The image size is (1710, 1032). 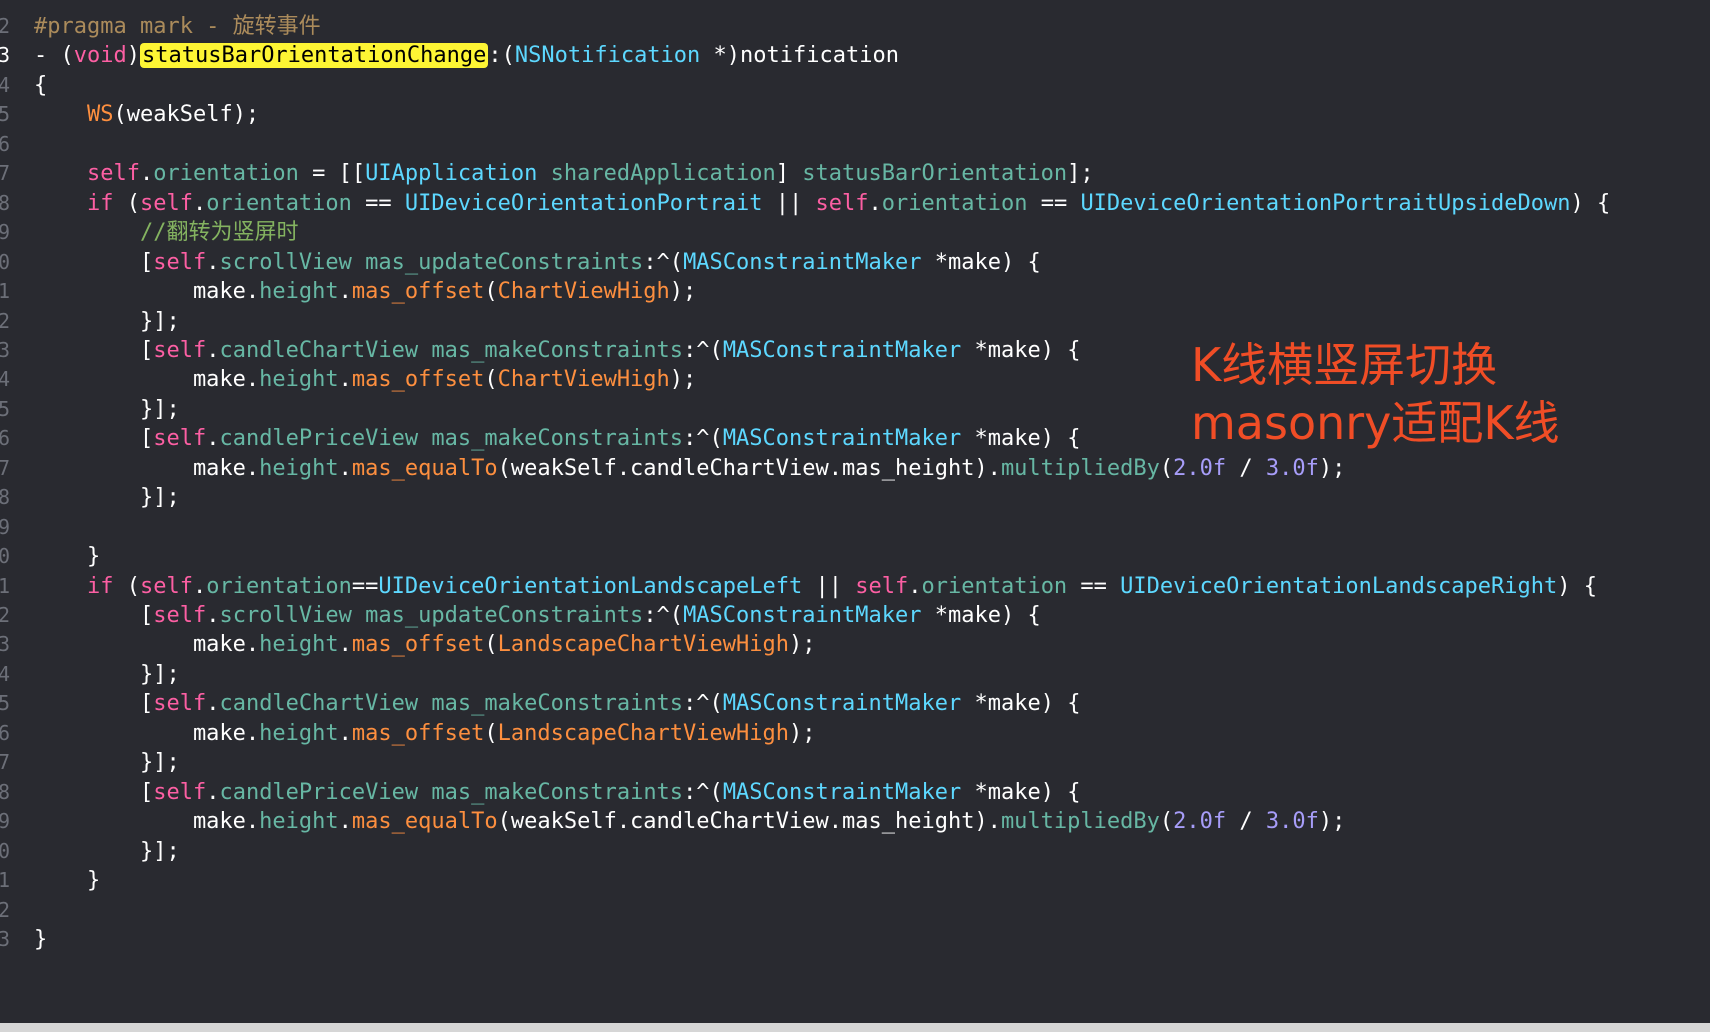 I want to click on code-token: #pragma mark - 旋转事件, so click(x=177, y=26).